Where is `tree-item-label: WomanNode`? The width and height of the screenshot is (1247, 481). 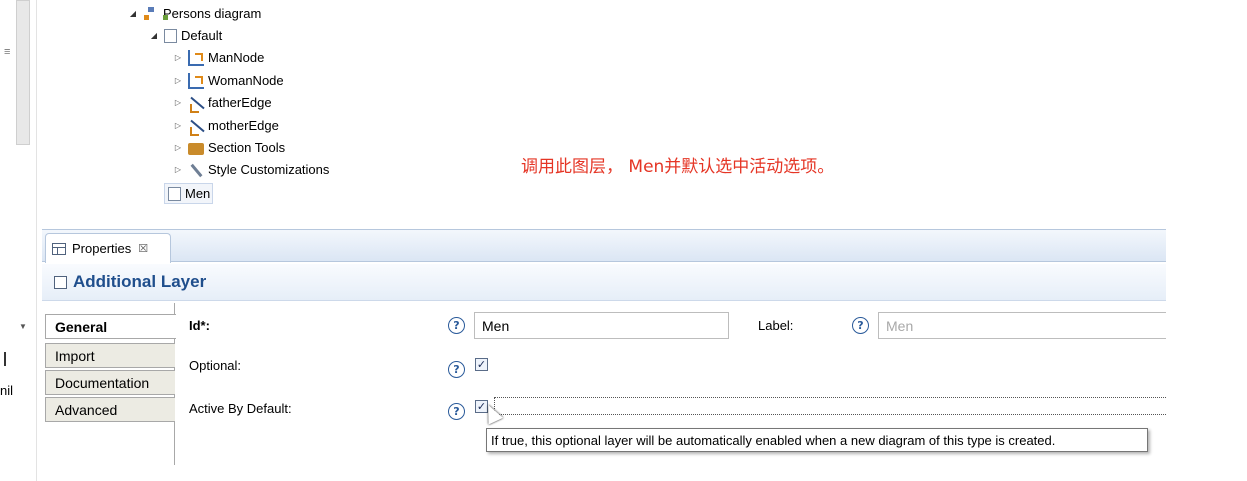
tree-item-label: WomanNode is located at coordinates (246, 80).